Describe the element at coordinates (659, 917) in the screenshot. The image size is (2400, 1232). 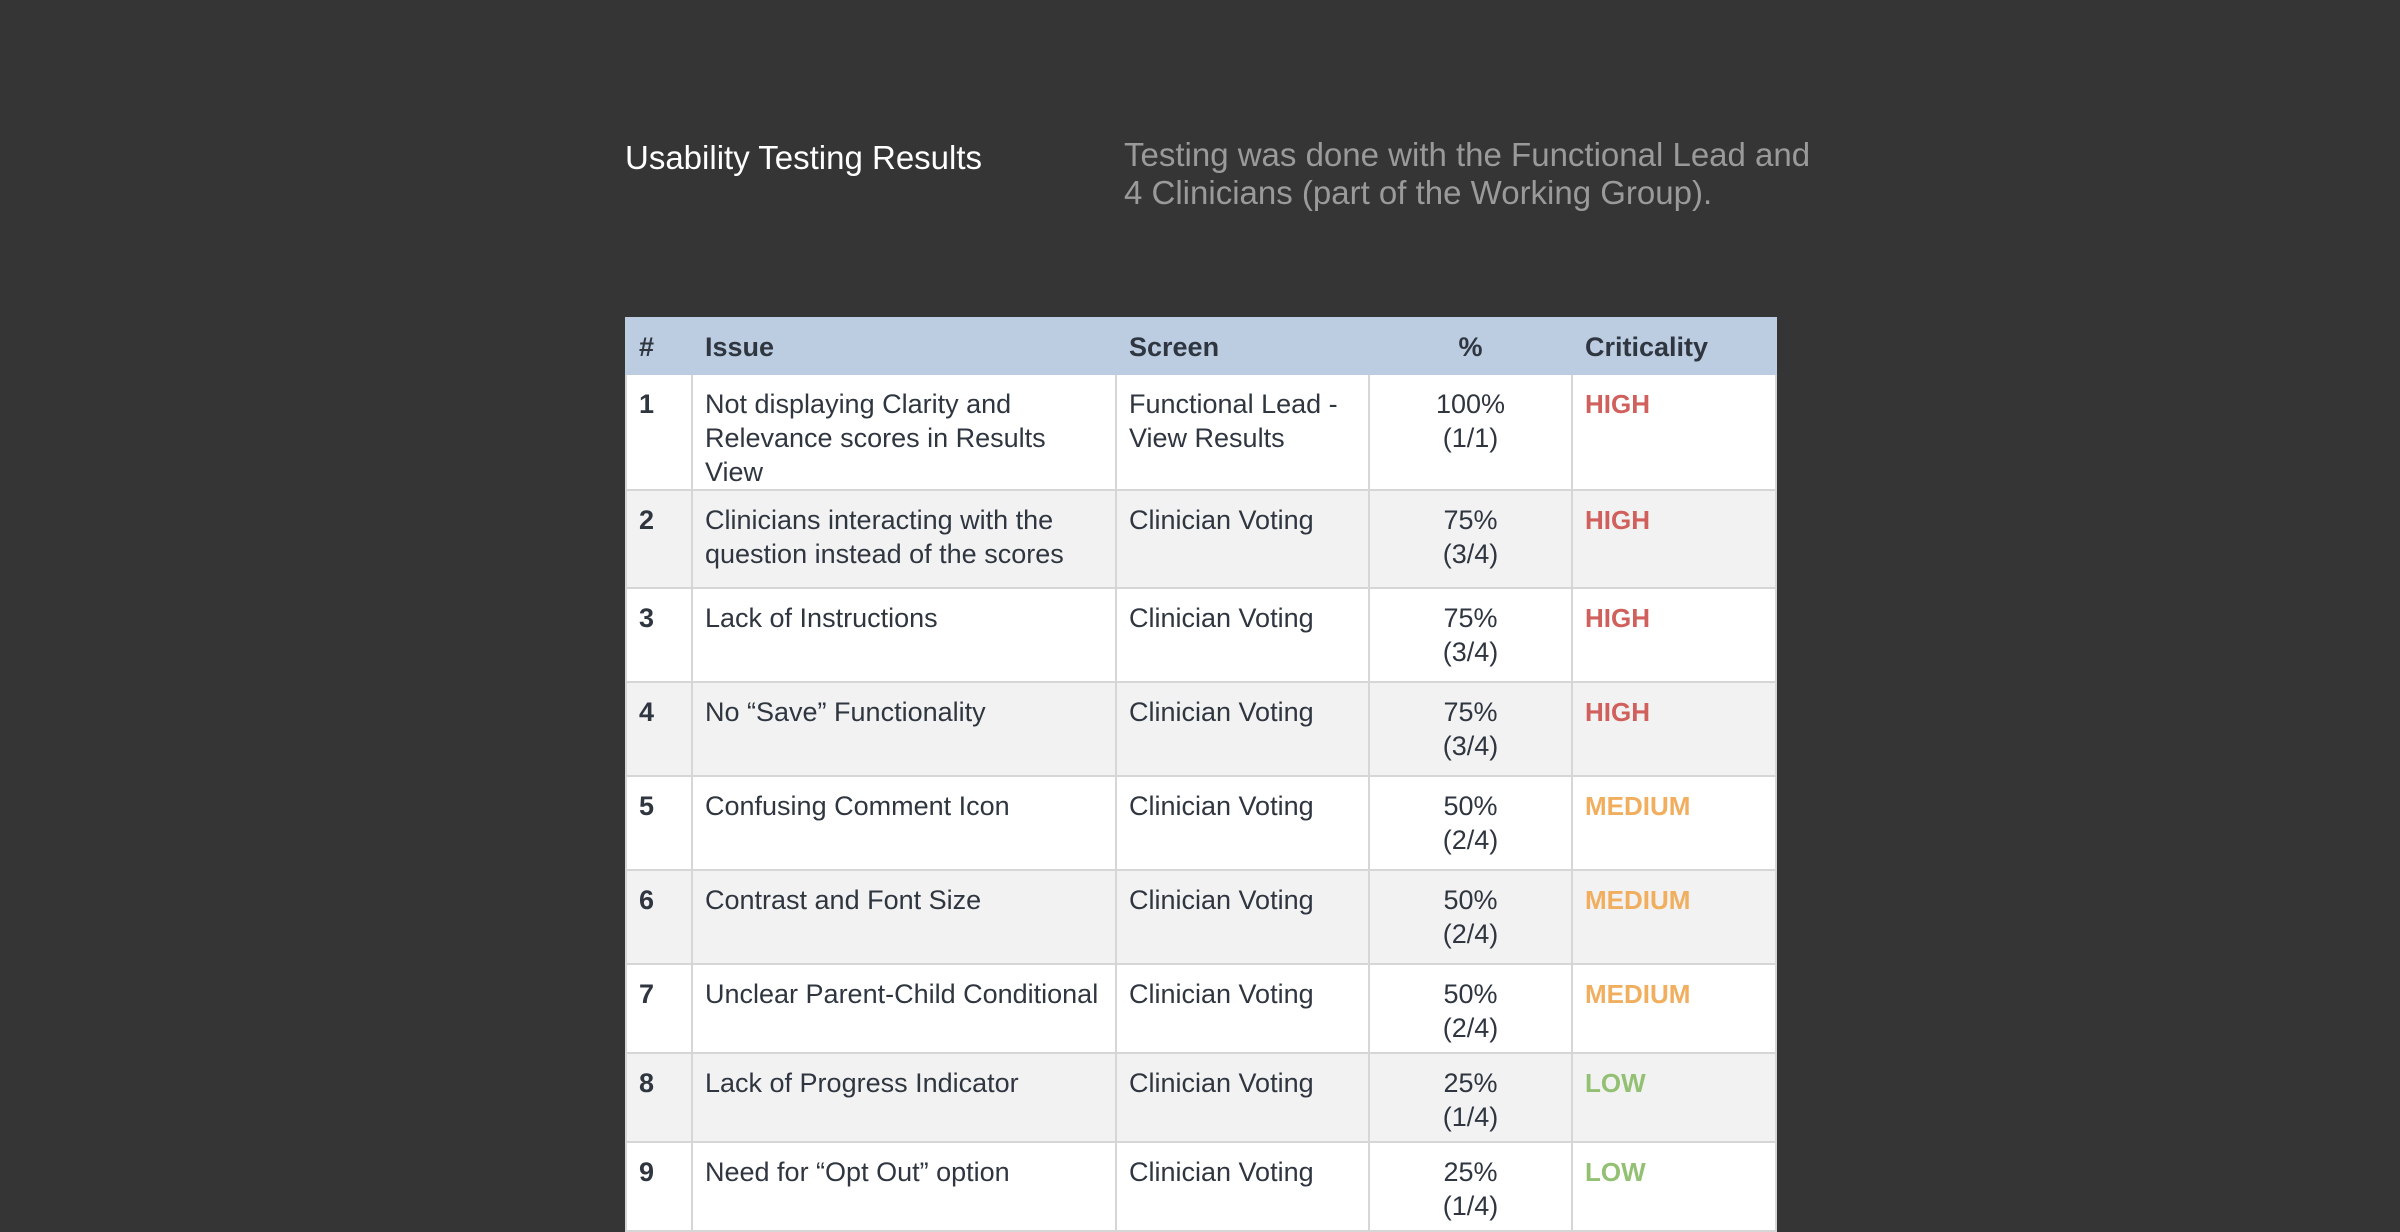
I see `row-number: 6` at that location.